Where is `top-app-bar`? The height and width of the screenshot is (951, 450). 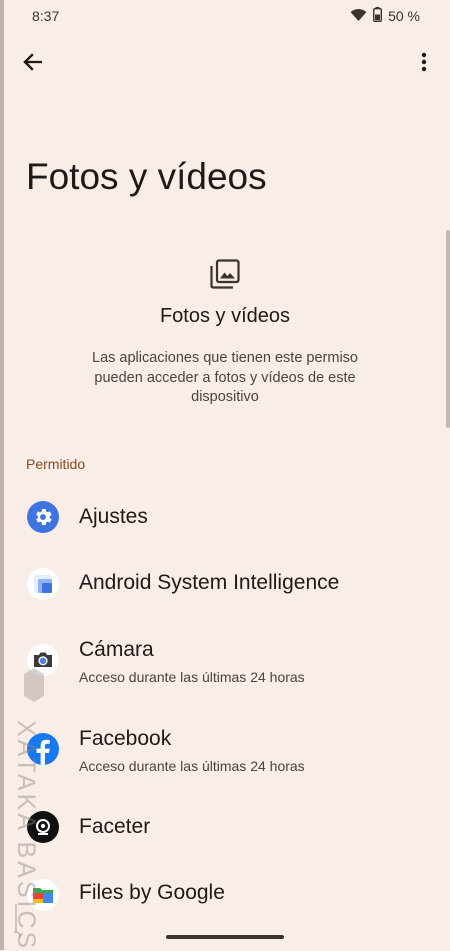 top-app-bar is located at coordinates (225, 62).